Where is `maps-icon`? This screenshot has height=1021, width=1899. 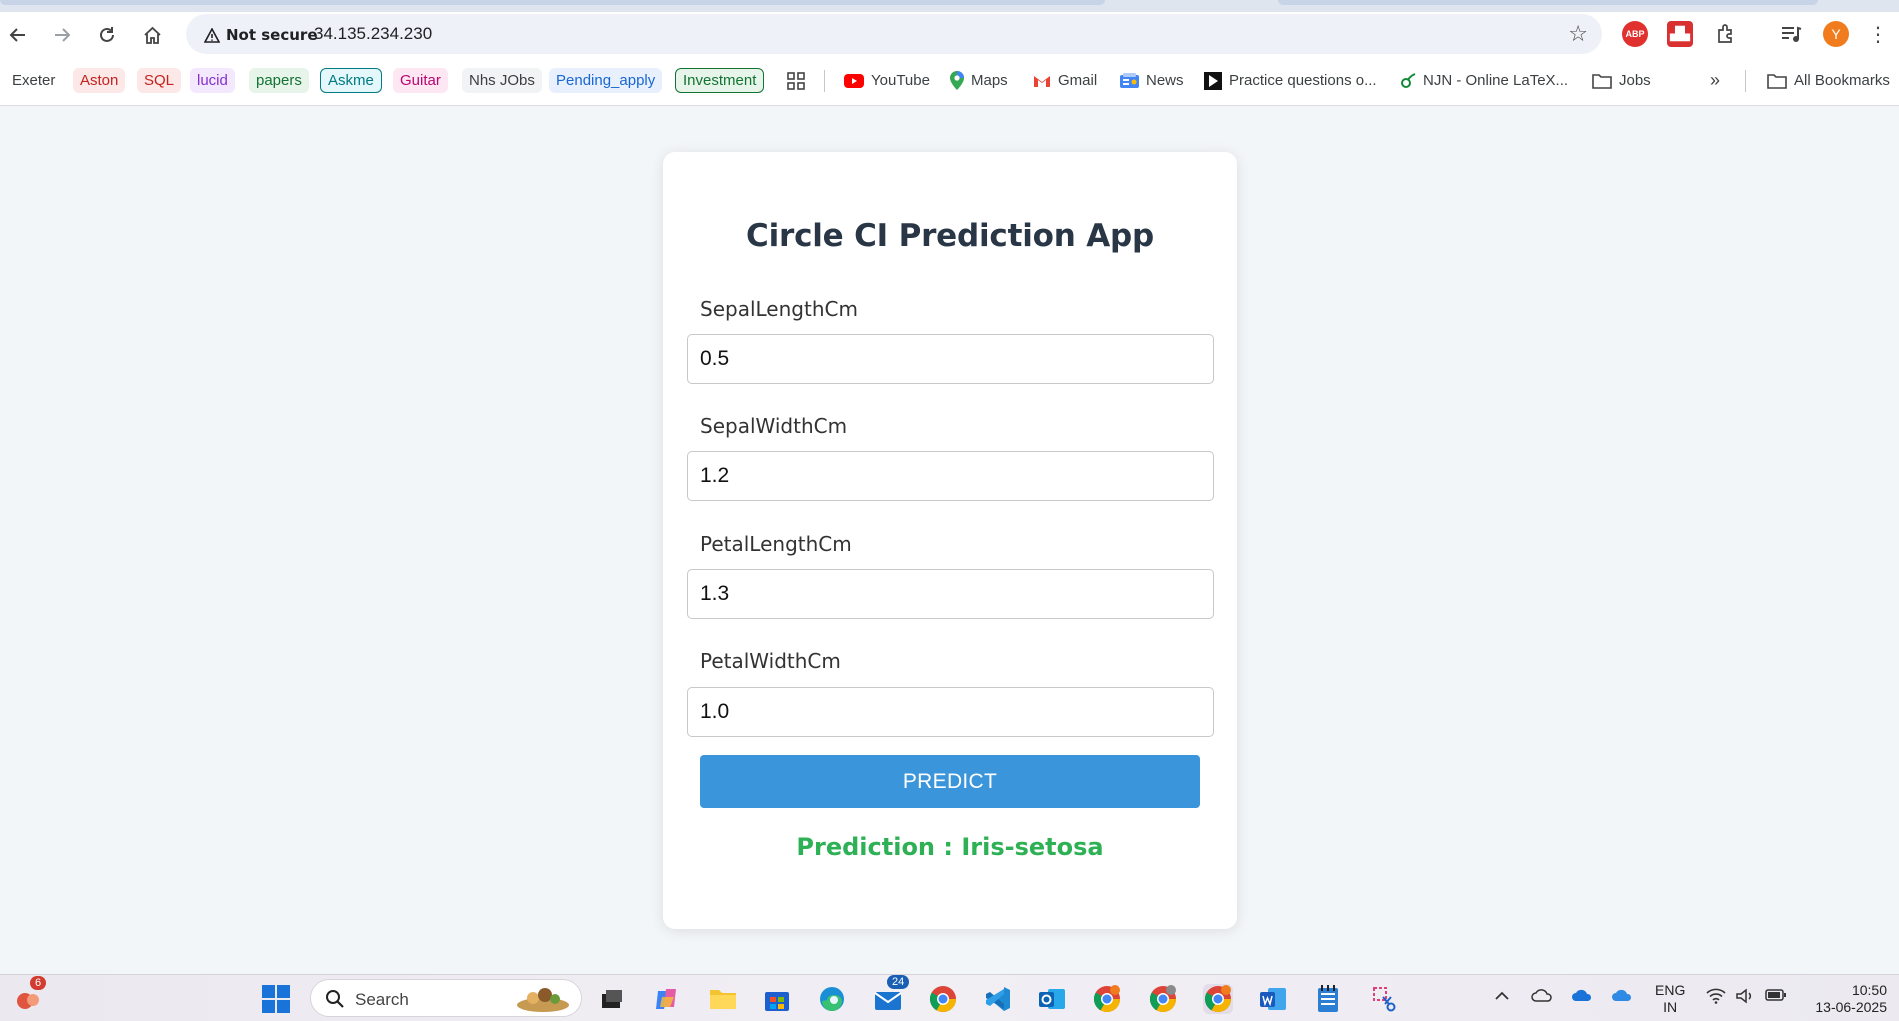 maps-icon is located at coordinates (957, 80).